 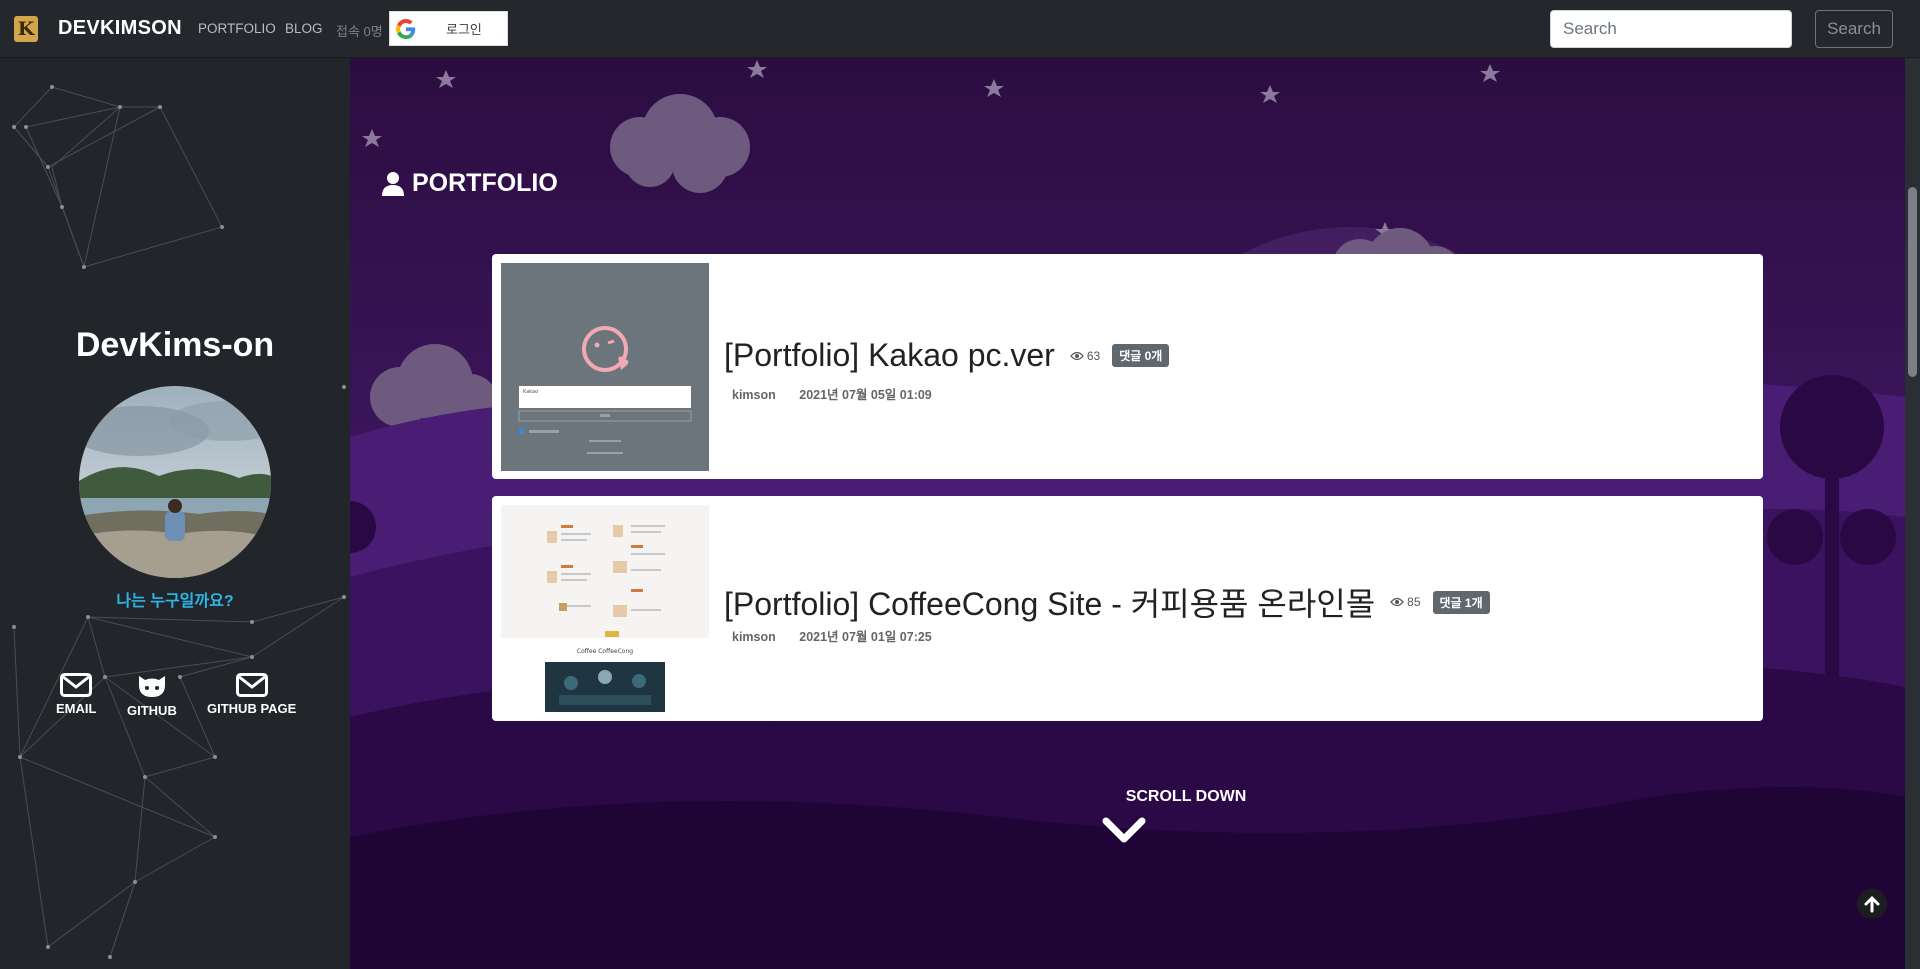 What do you see at coordinates (26, 29) in the screenshot?
I see `brand-logo-icon: K` at bounding box center [26, 29].